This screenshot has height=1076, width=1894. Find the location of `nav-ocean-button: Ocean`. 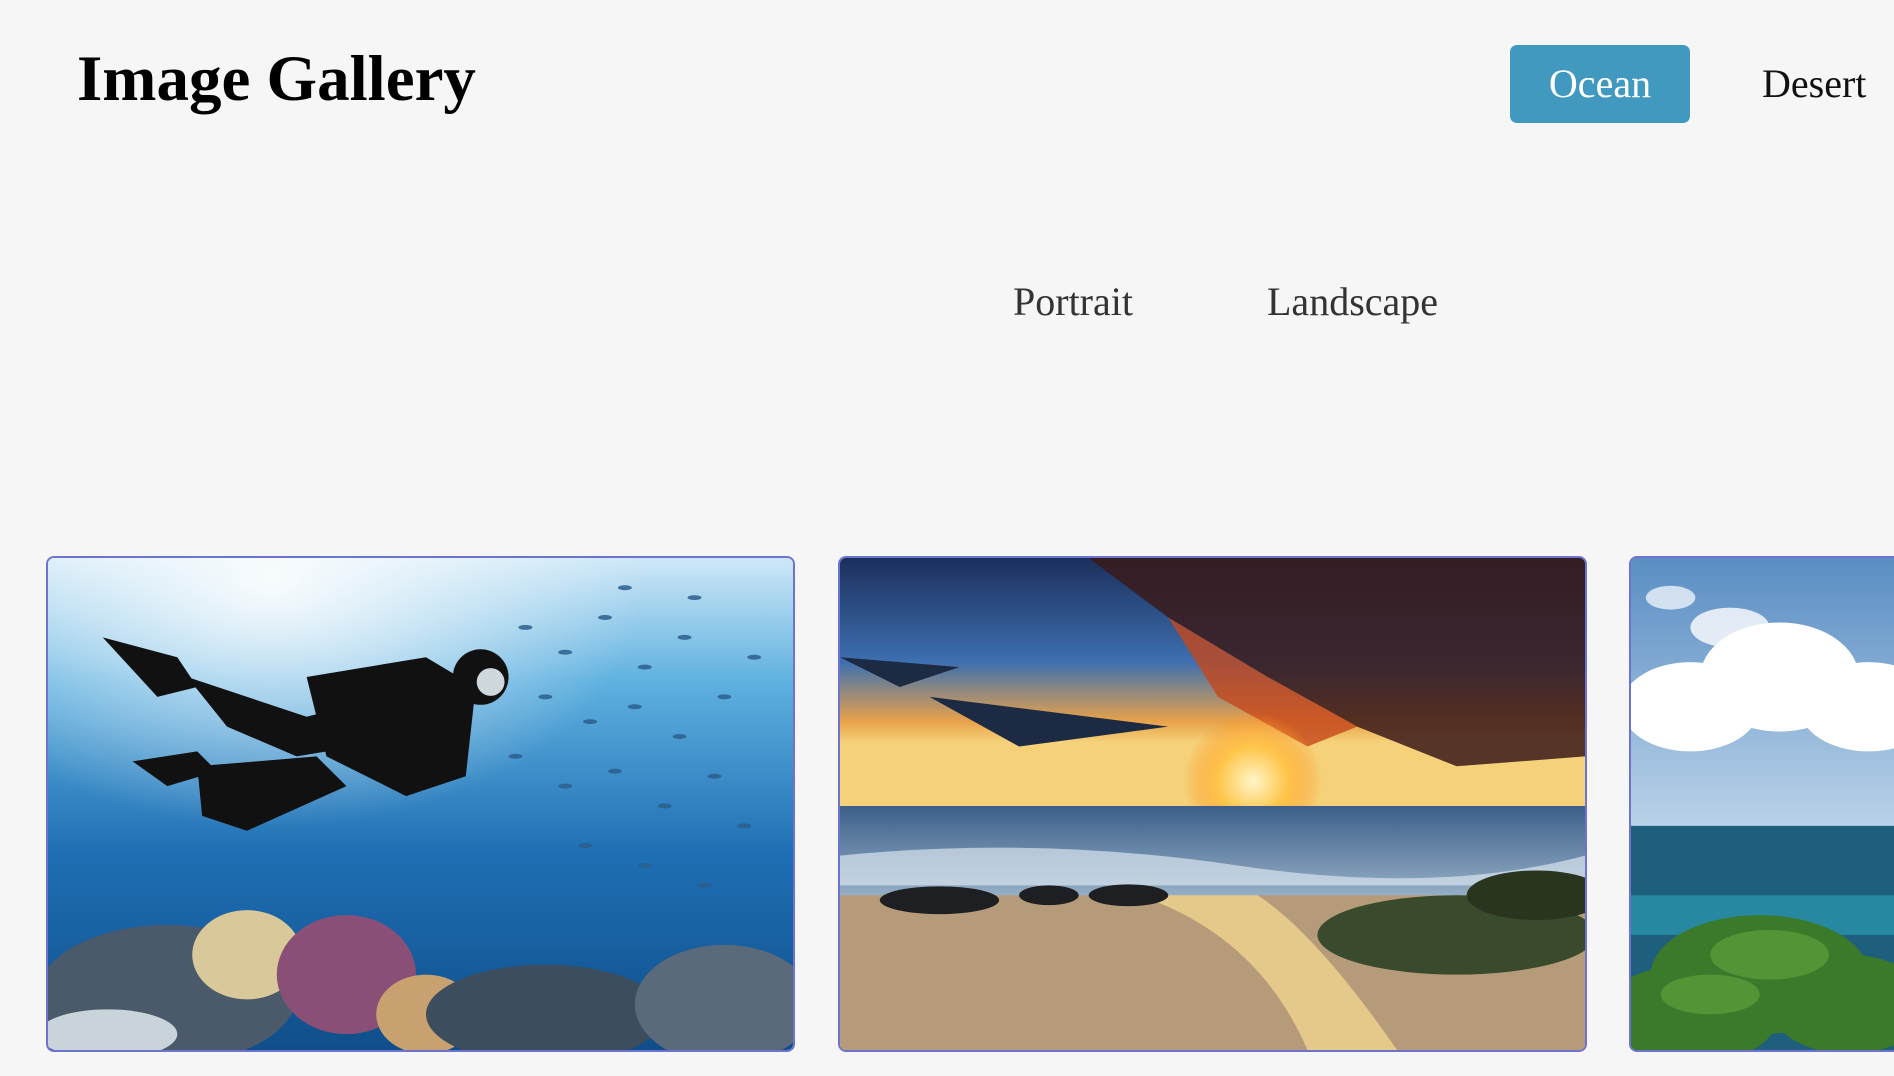

nav-ocean-button: Ocean is located at coordinates (1600, 84).